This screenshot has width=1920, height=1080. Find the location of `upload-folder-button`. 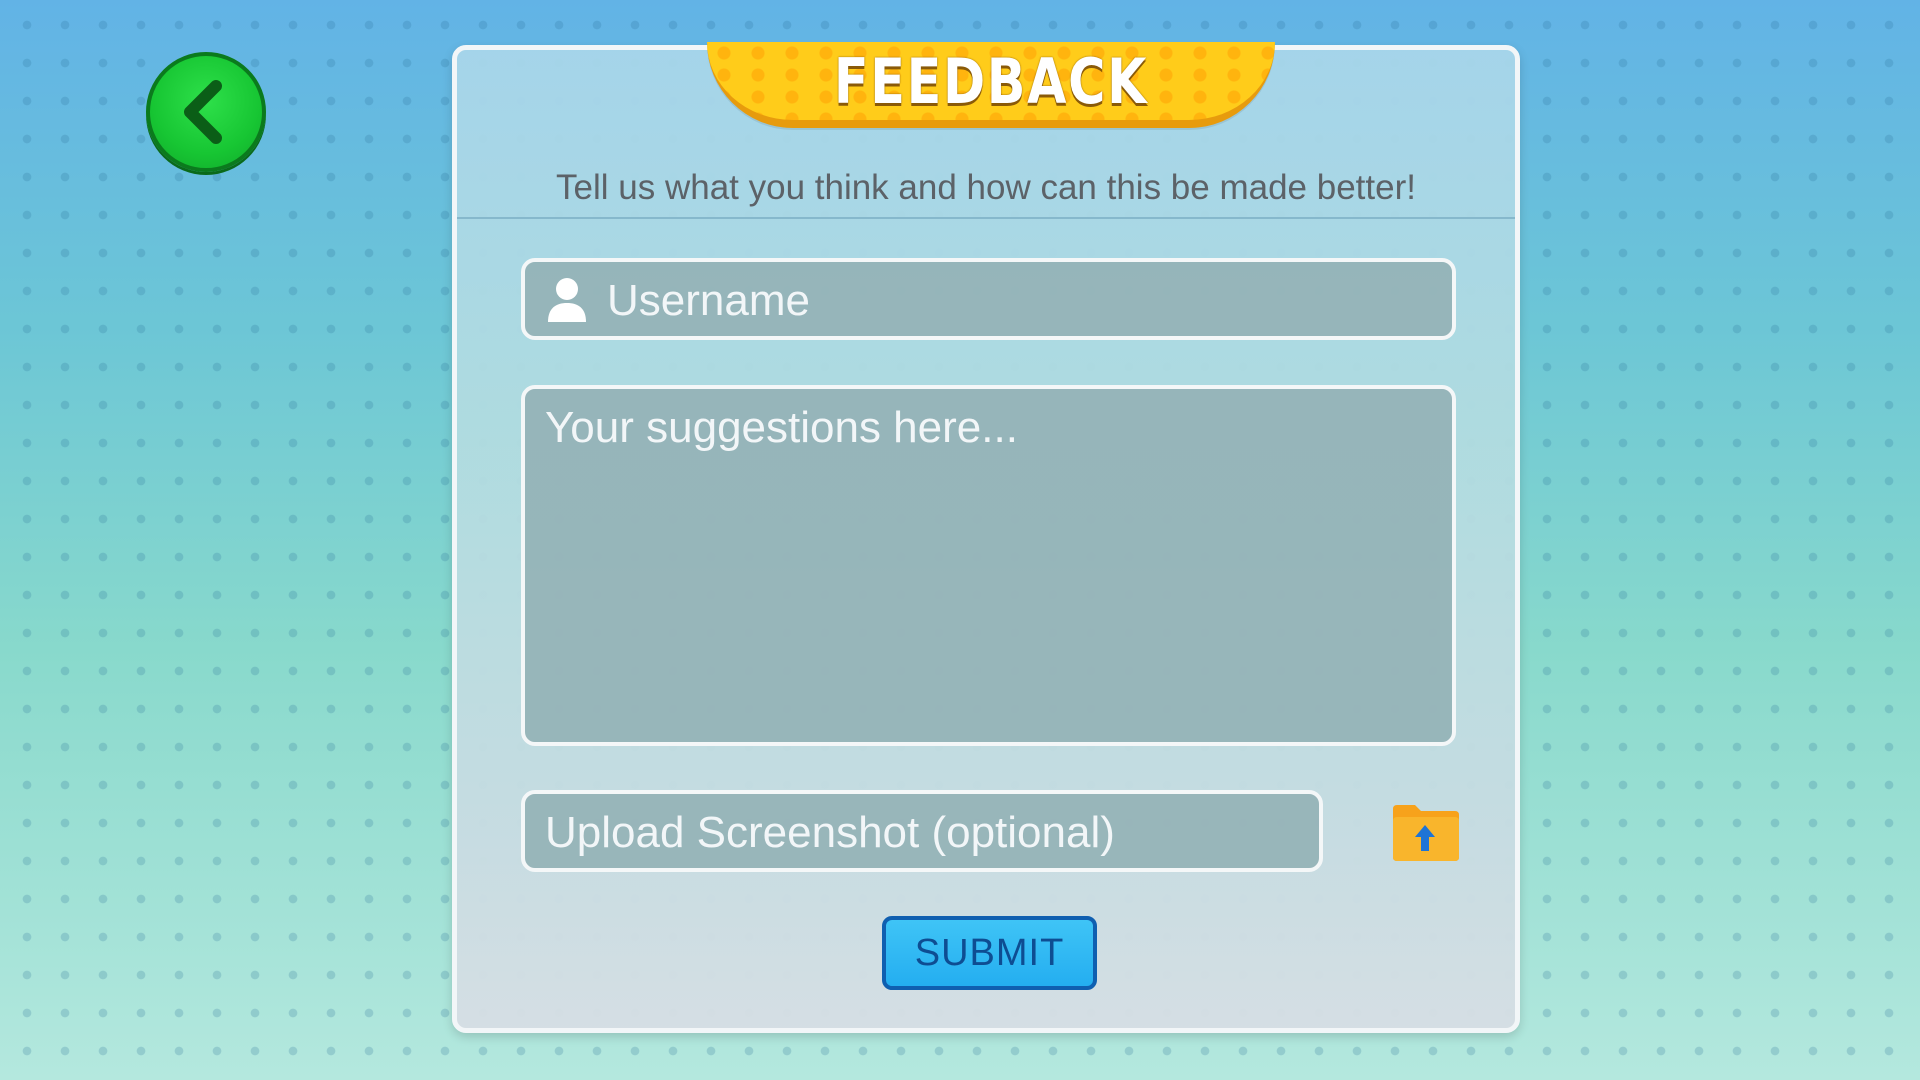

upload-folder-button is located at coordinates (1425, 833).